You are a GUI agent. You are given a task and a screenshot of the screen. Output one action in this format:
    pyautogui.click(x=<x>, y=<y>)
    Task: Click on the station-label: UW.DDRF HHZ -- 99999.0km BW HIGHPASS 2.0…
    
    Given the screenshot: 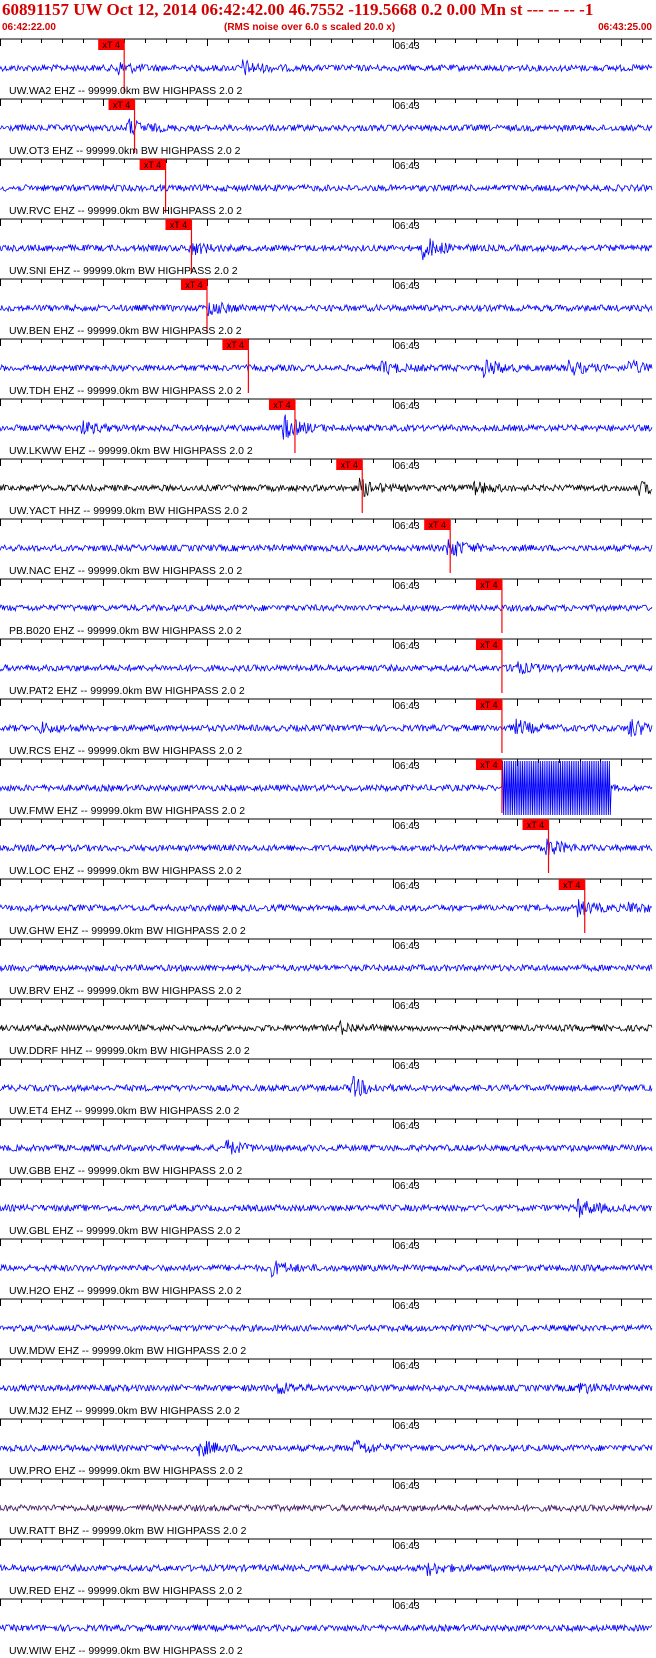 What is the action you would take?
    pyautogui.click(x=129, y=1051)
    